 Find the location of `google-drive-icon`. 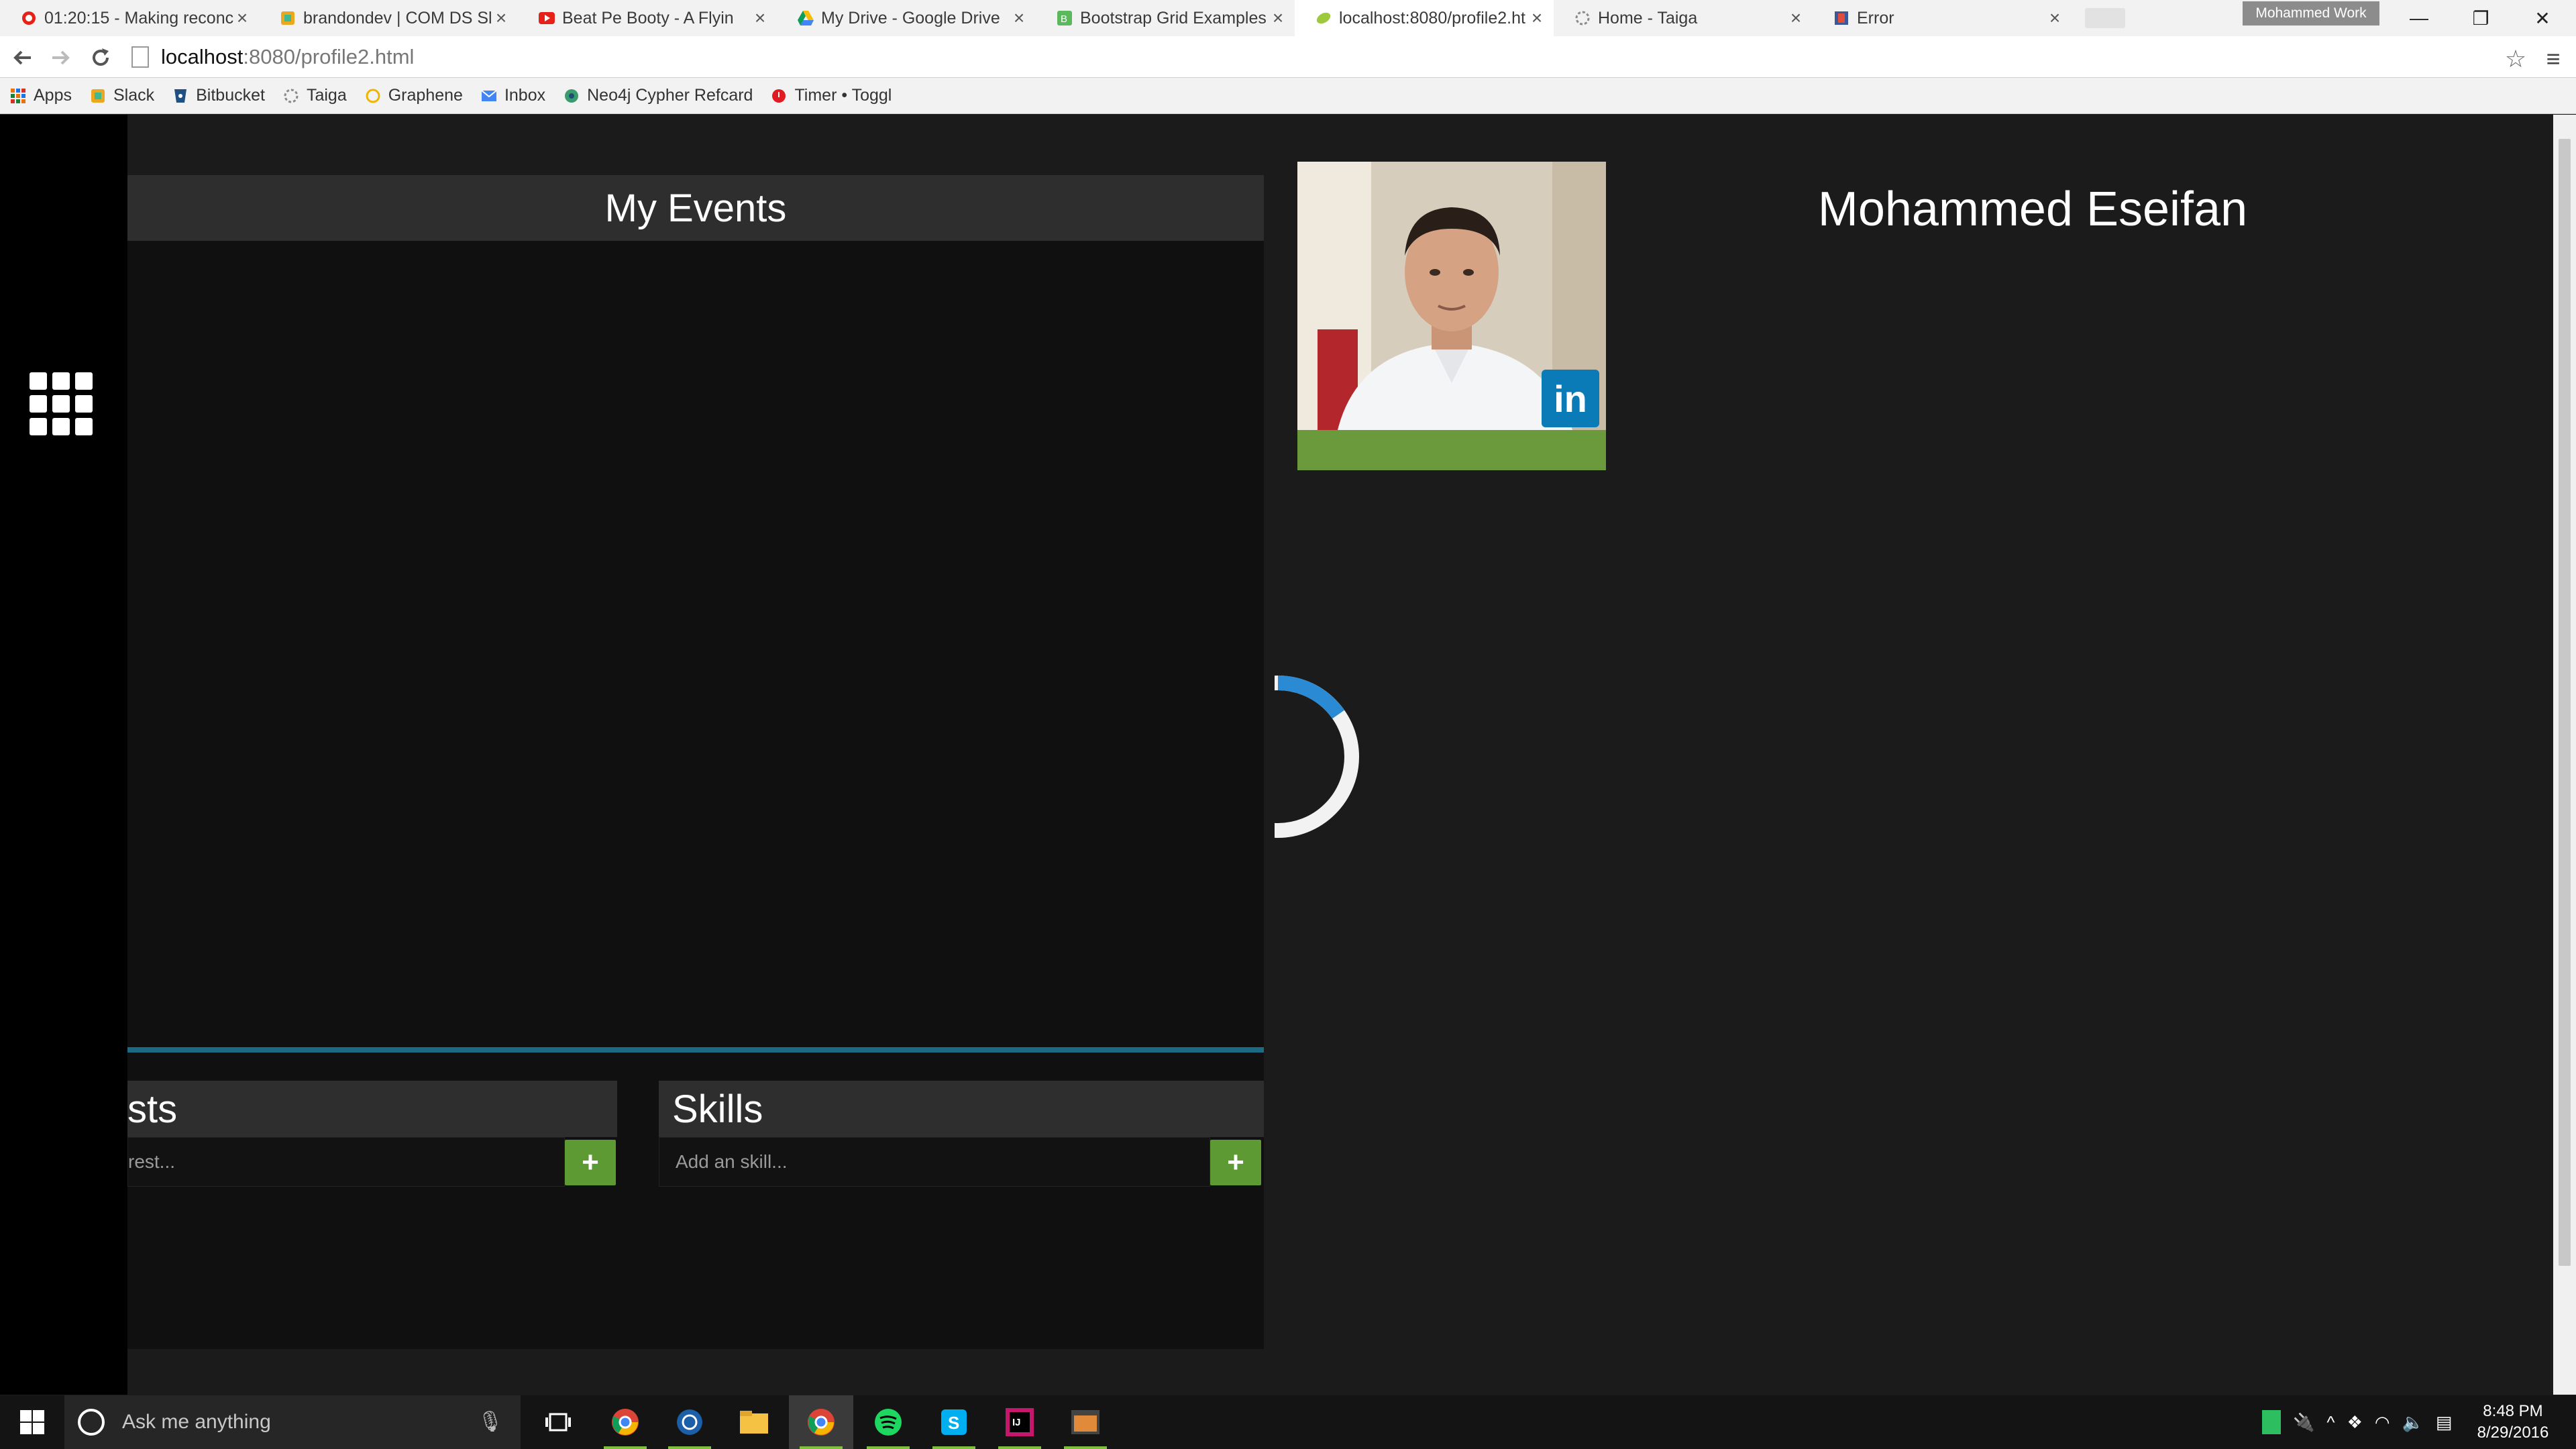

google-drive-icon is located at coordinates (805, 18).